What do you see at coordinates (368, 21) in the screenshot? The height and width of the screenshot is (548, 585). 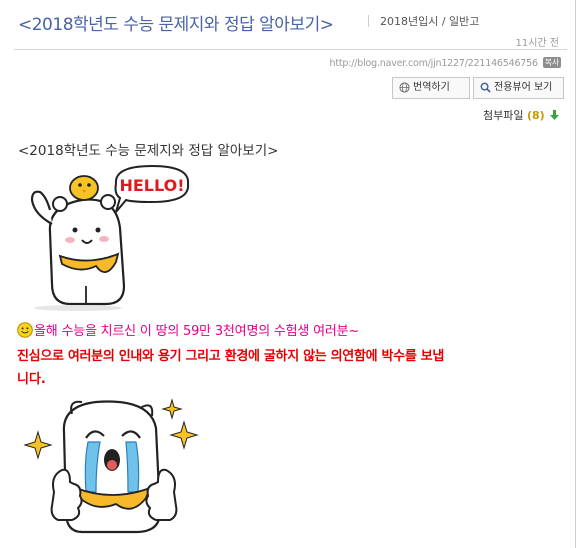 I see `header-separator` at bounding box center [368, 21].